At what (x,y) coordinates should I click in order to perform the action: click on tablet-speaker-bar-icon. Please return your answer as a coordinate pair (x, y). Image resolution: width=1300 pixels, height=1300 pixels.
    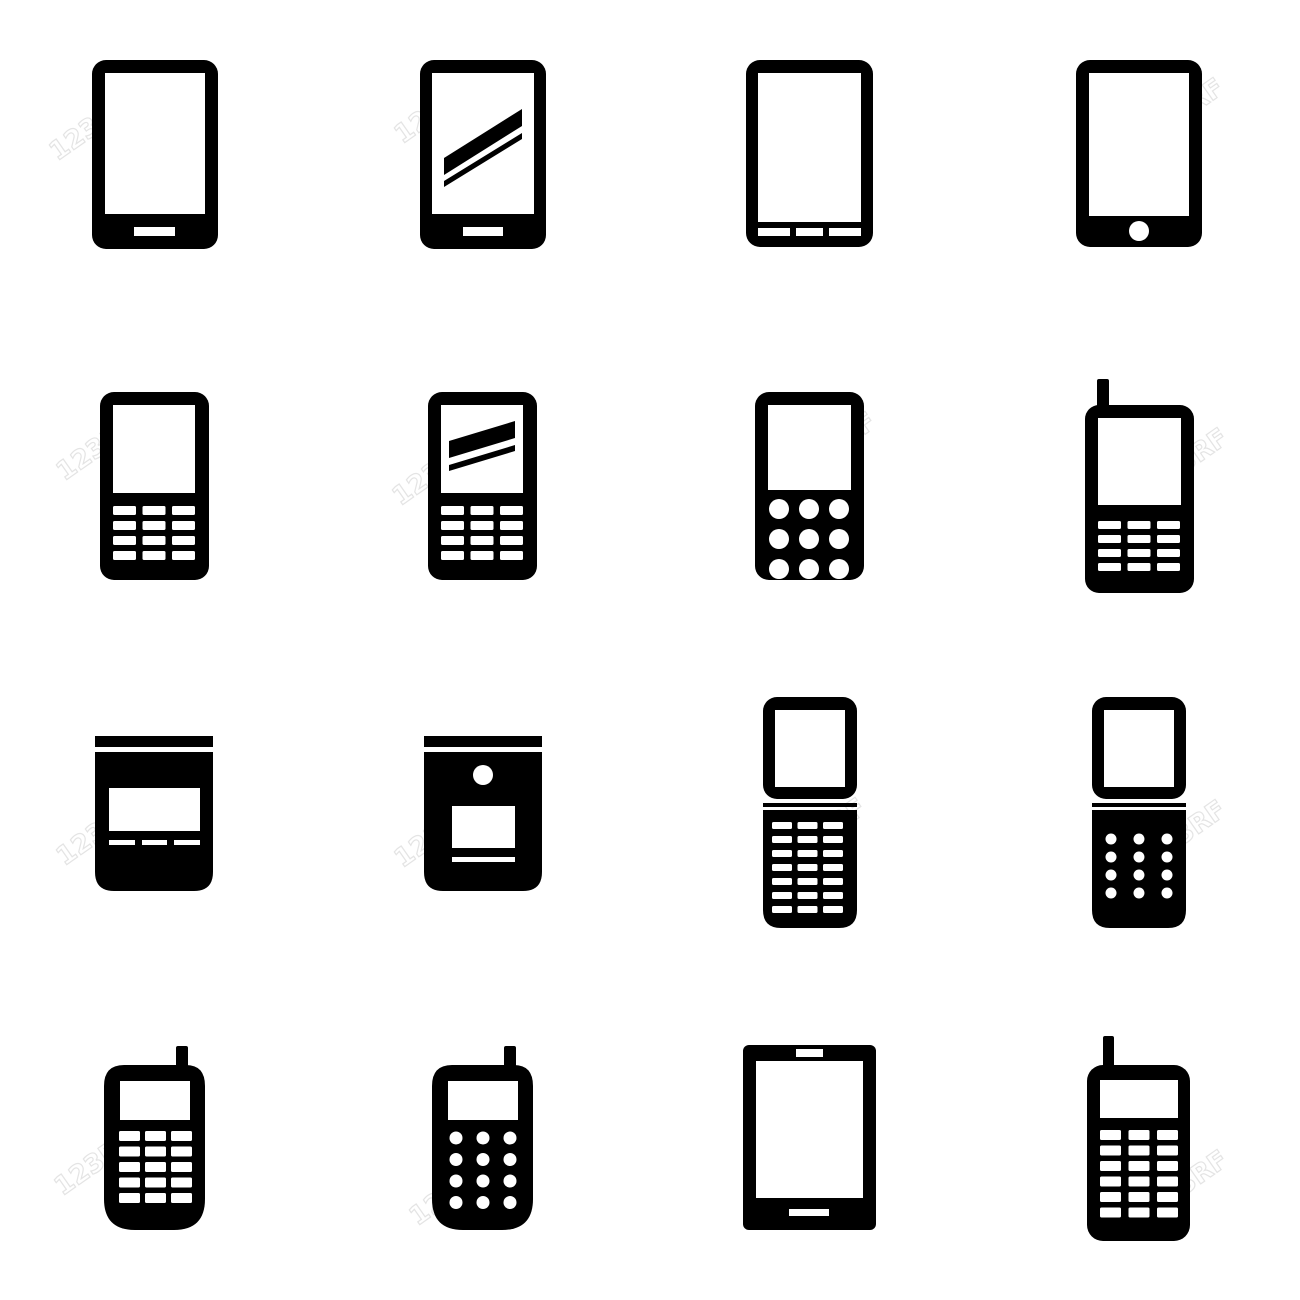
    Looking at the image, I should click on (809, 1137).